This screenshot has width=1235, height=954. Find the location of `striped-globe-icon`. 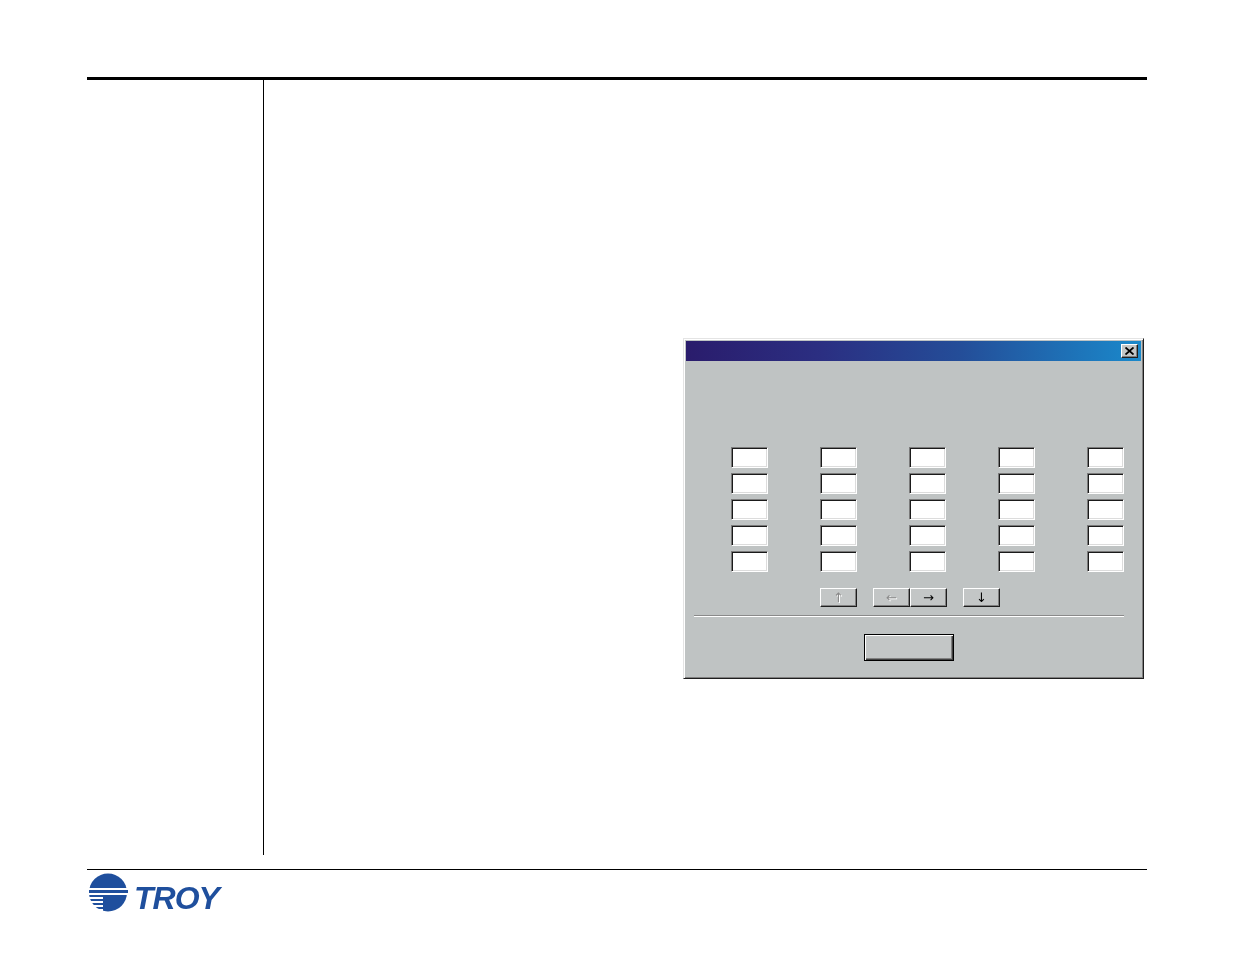

striped-globe-icon is located at coordinates (108, 892).